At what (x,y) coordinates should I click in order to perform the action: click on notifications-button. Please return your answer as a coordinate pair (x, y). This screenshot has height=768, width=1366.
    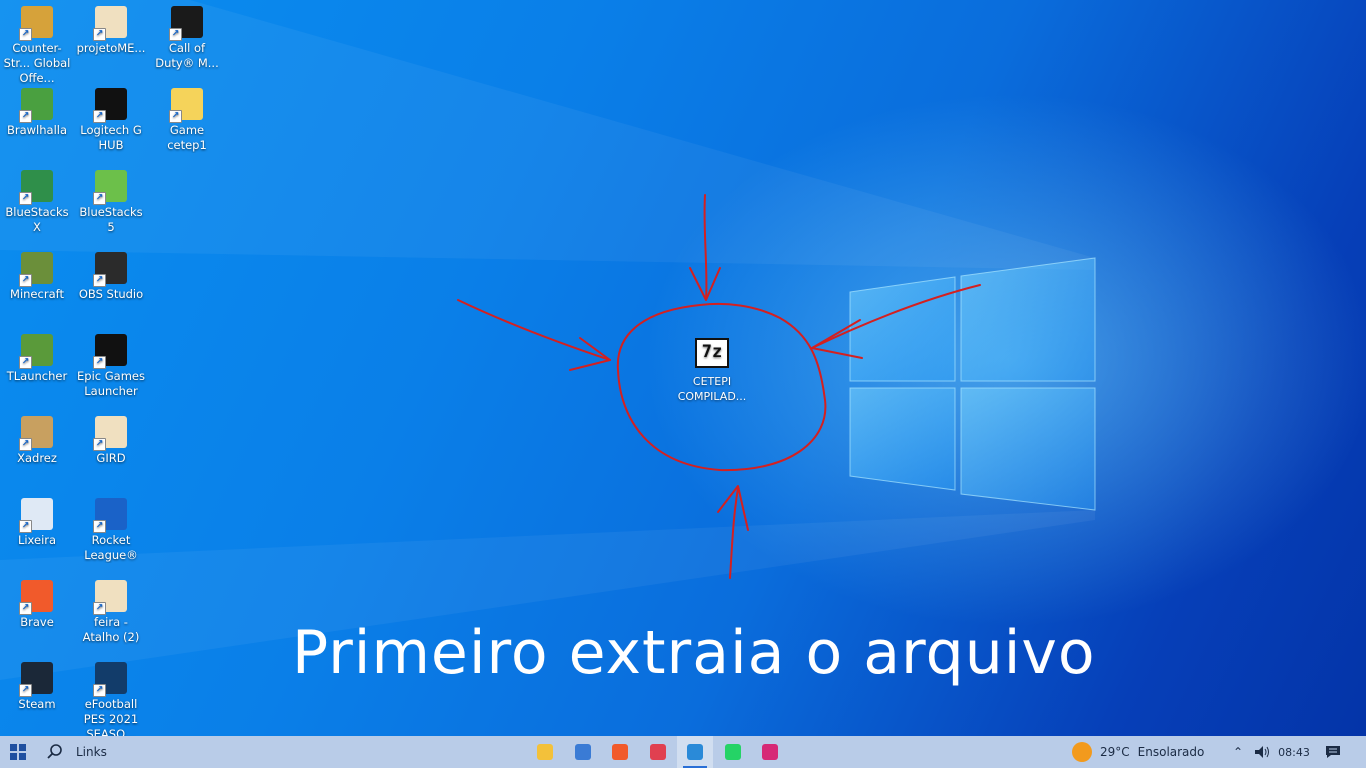
    Looking at the image, I should click on (1333, 752).